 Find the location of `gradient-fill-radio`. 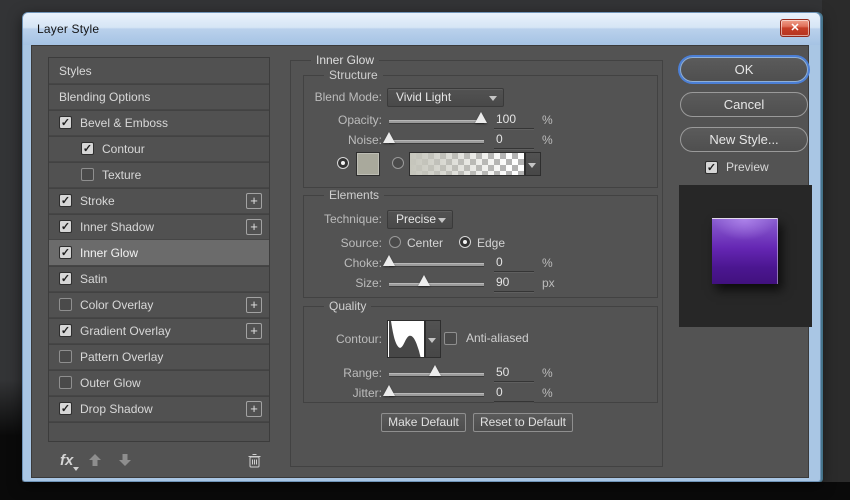

gradient-fill-radio is located at coordinates (398, 163).